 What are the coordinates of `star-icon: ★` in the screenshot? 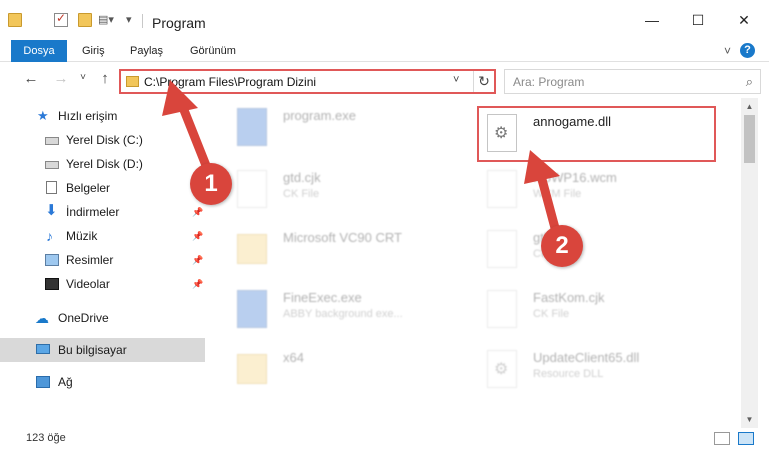 It's located at (43, 115).